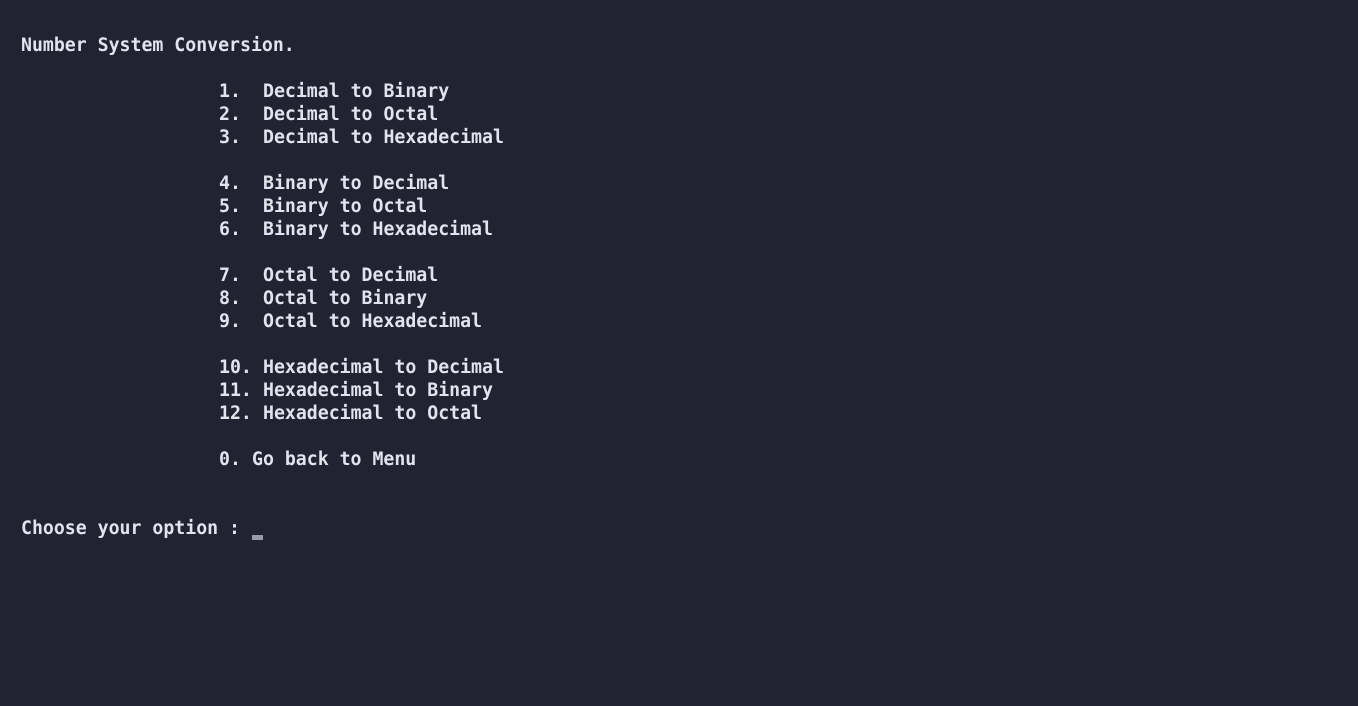  I want to click on menu-item-number: 2., so click(230, 114).